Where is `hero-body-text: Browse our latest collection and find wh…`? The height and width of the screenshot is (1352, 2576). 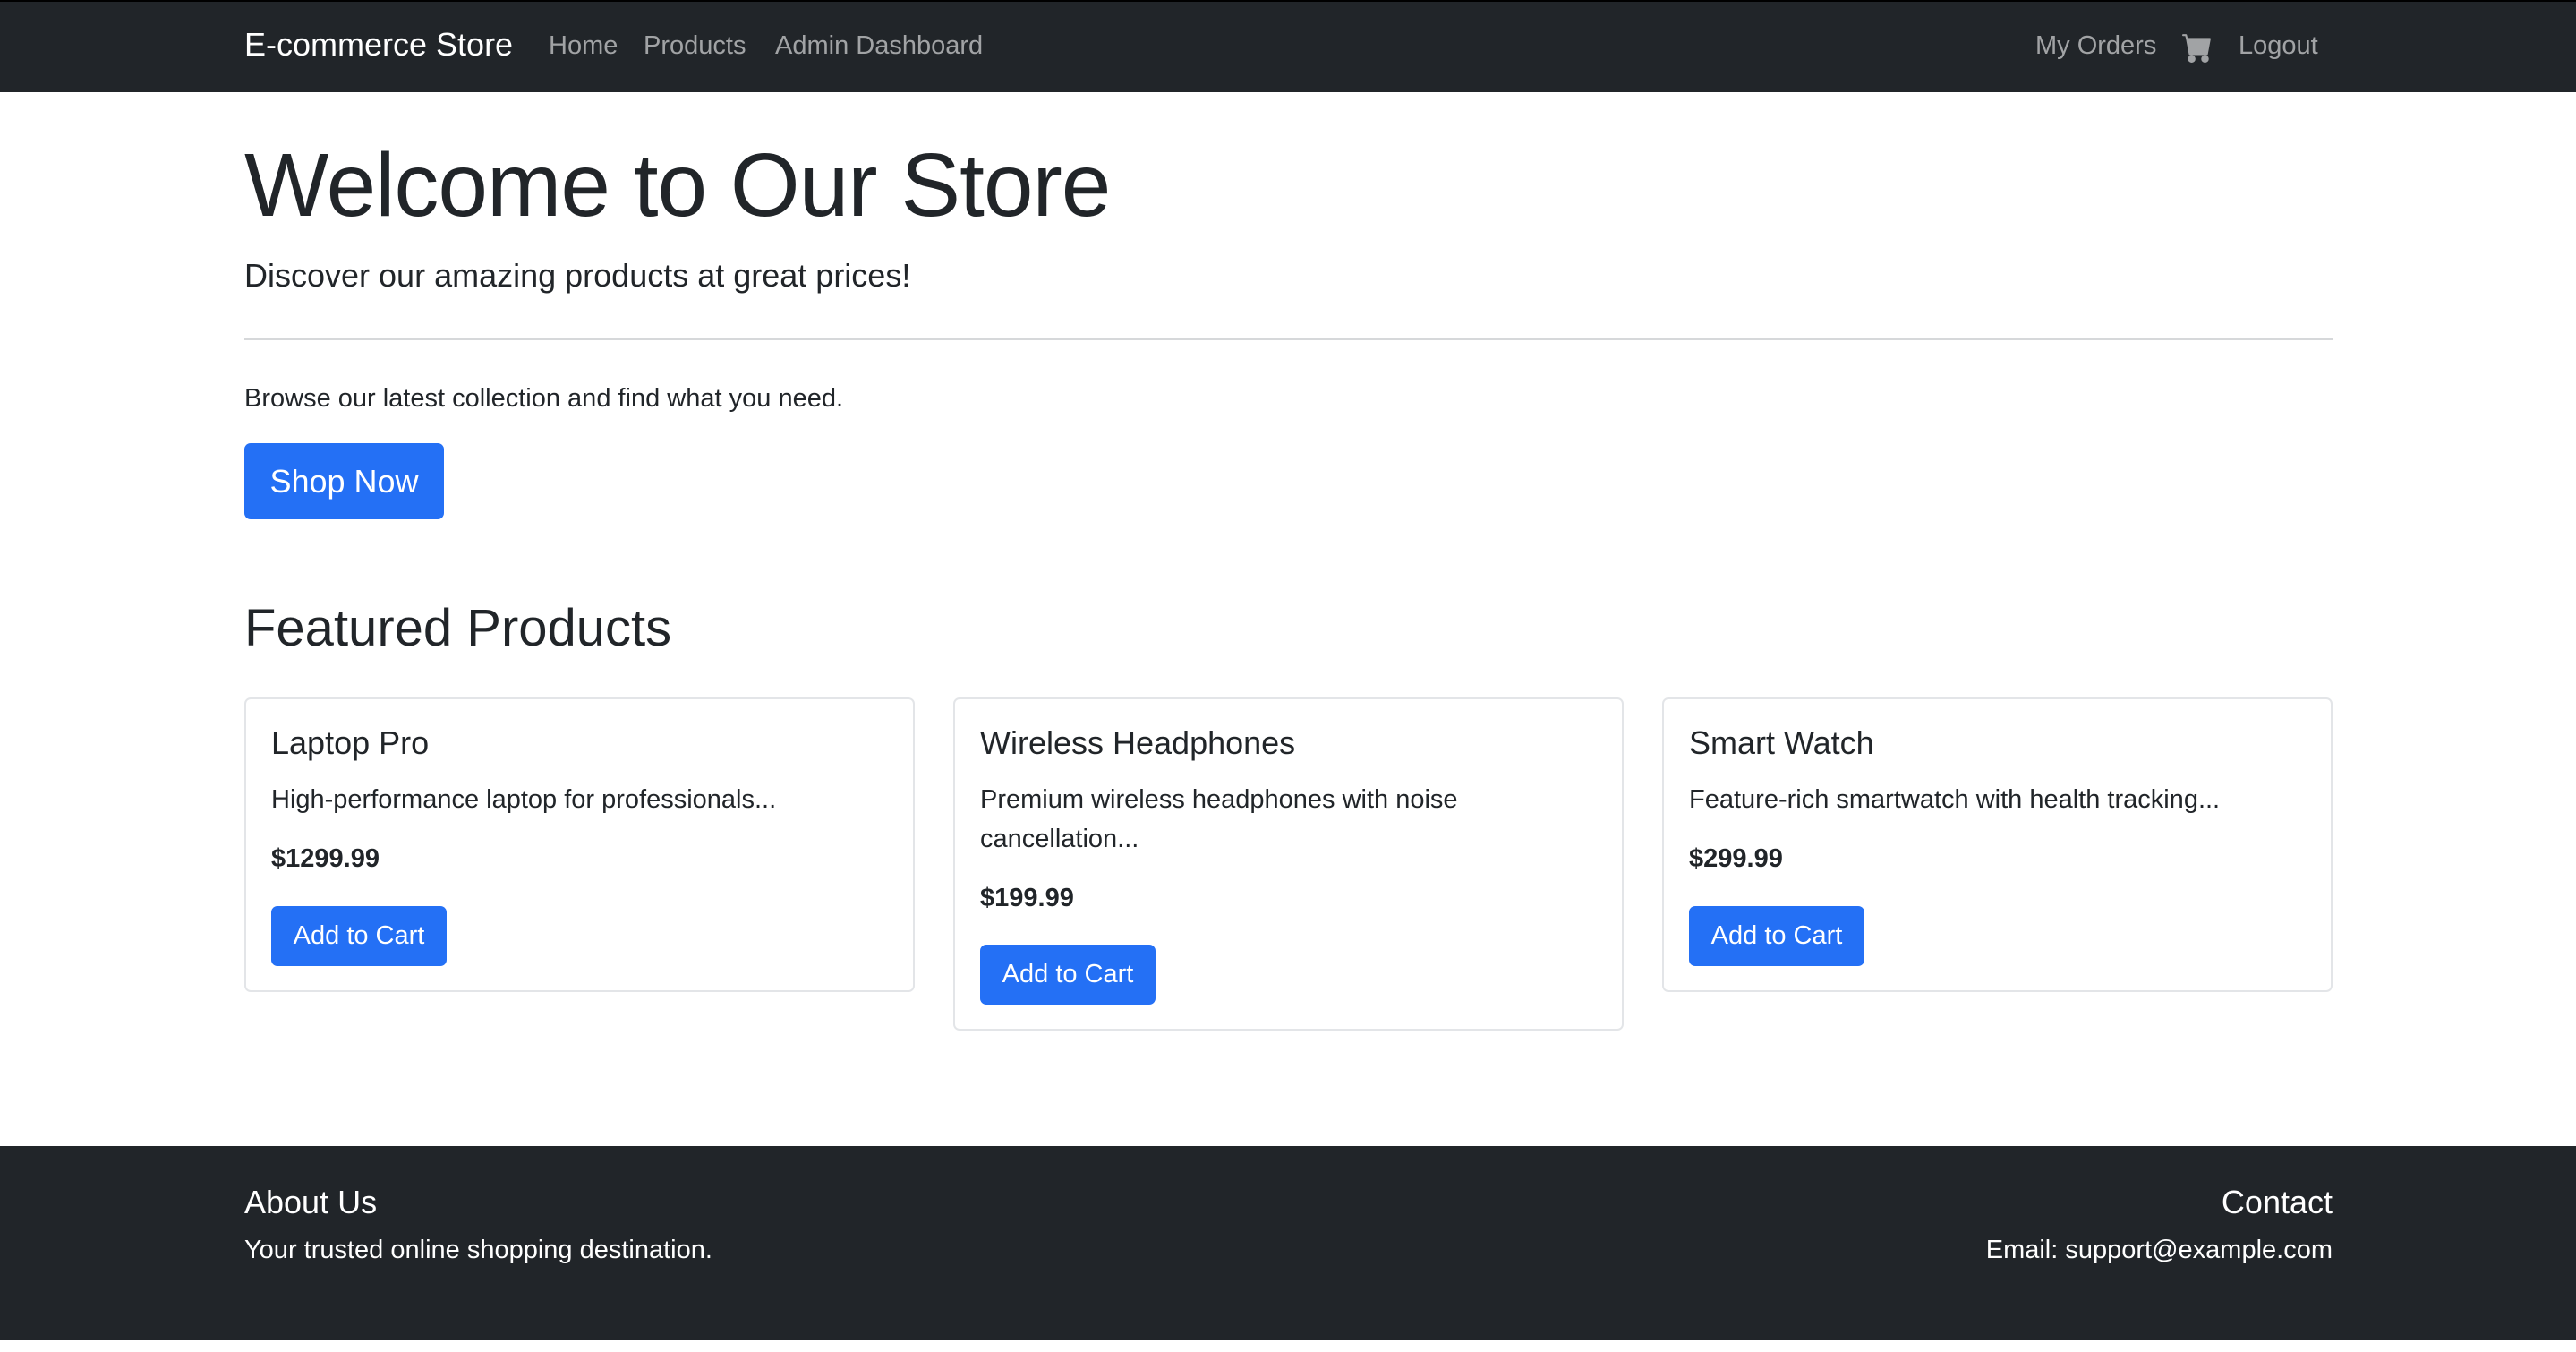
hero-body-text: Browse our latest collection and find wh… is located at coordinates (544, 398).